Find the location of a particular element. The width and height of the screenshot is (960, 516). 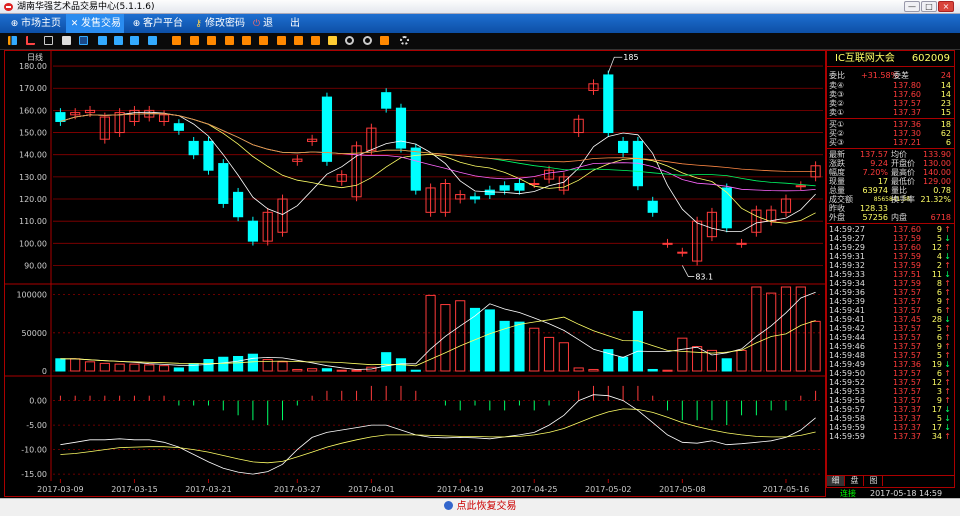

index-icon is located at coordinates (152, 40).